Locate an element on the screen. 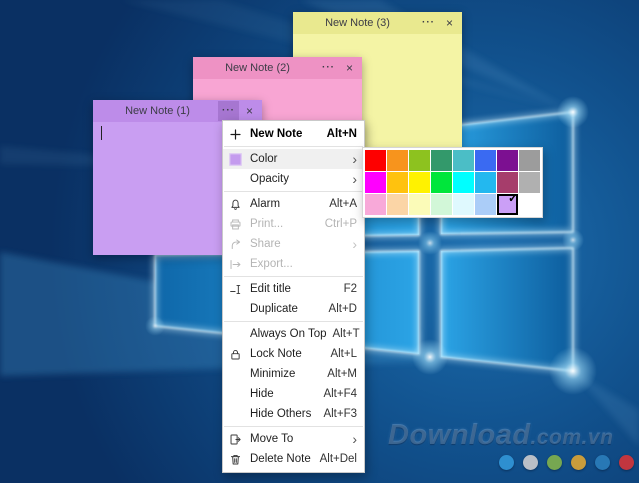  note-1-header: New Note (1) ··· × is located at coordinates (177, 111).